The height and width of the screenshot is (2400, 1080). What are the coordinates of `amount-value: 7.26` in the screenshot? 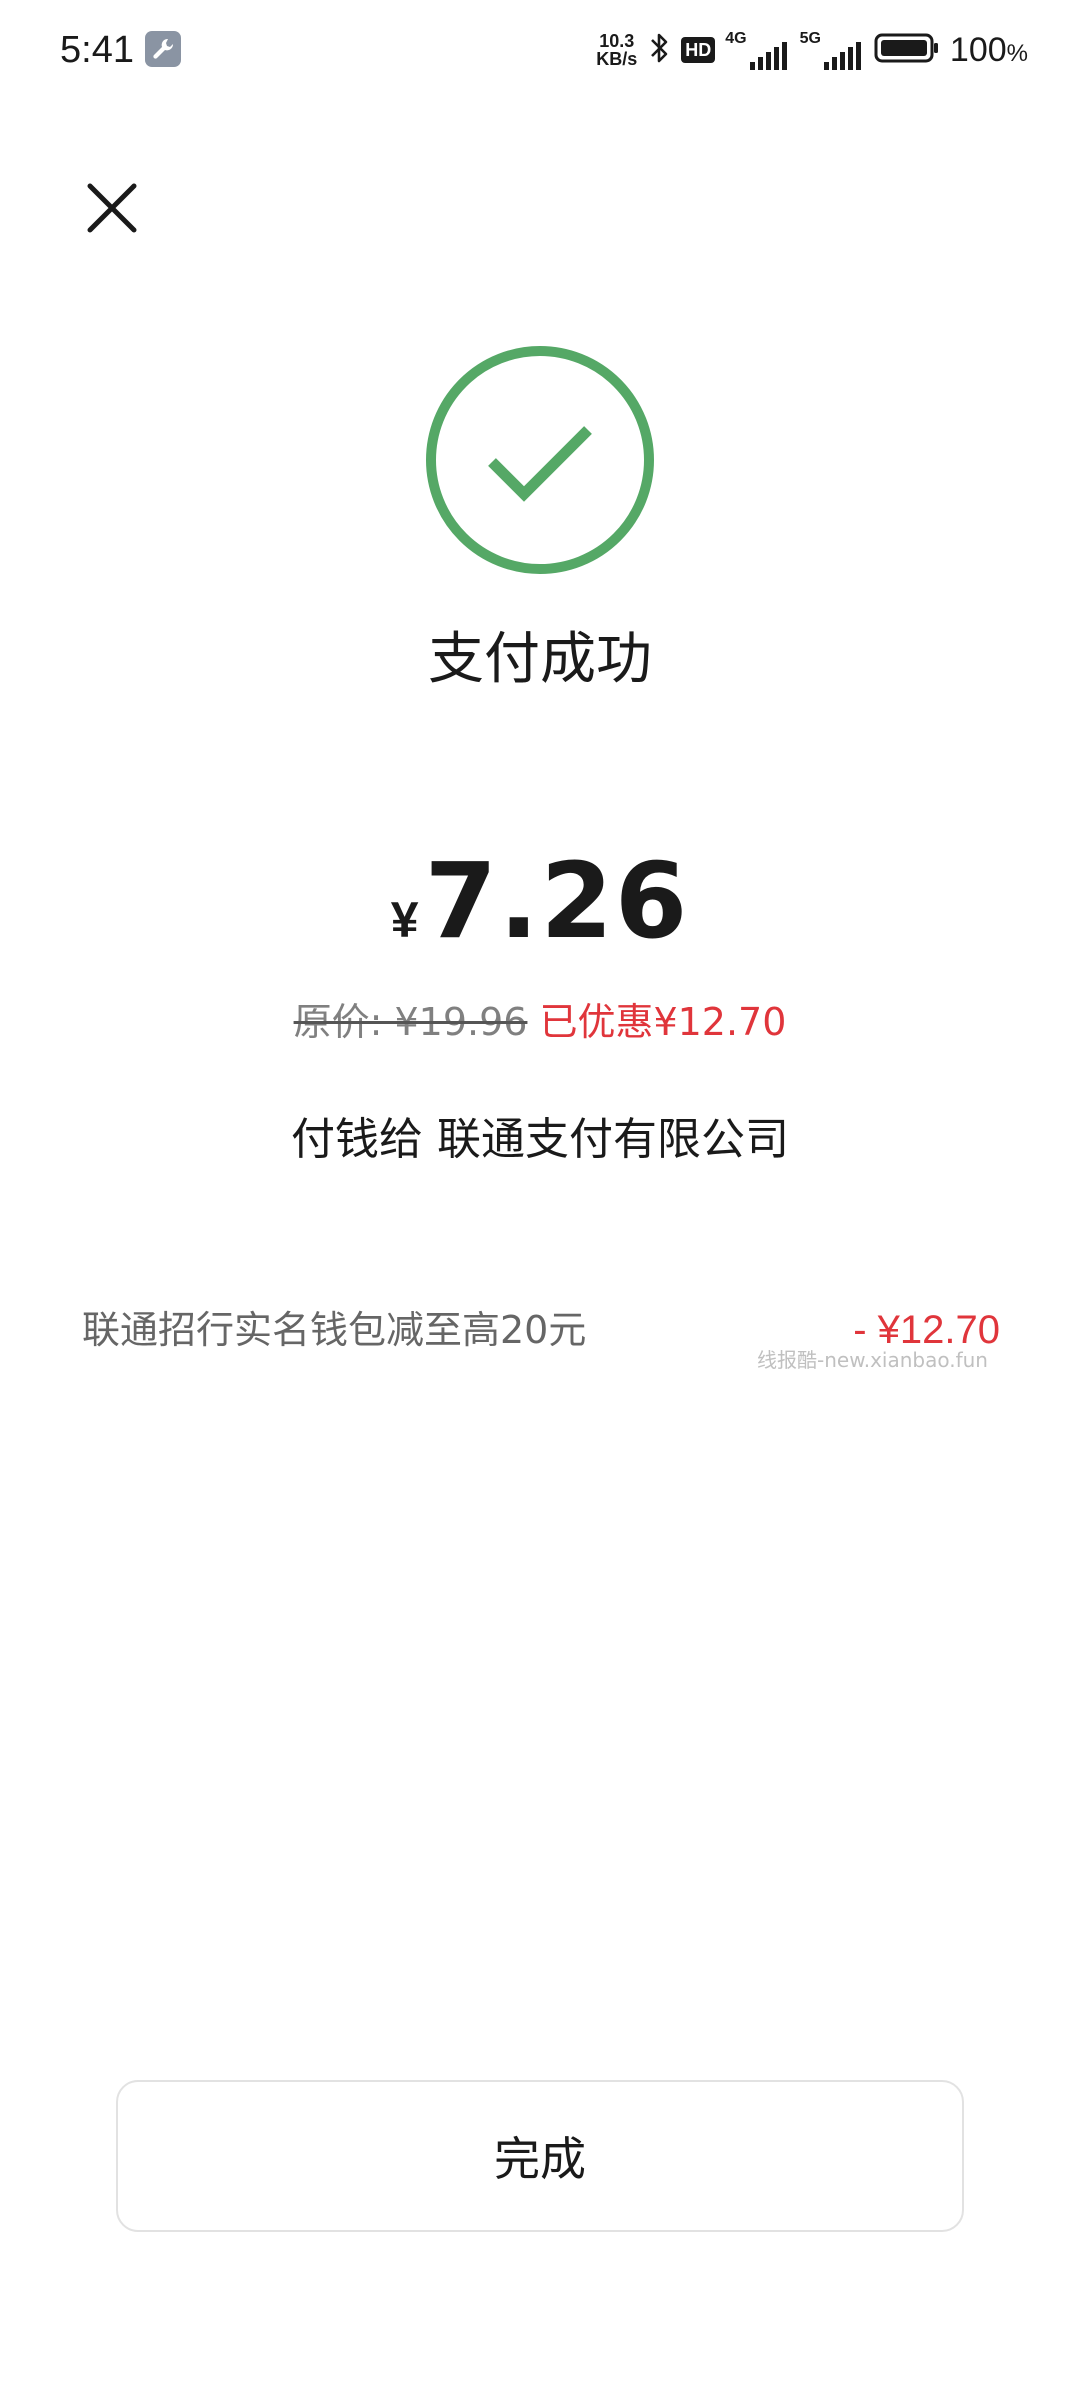 It's located at (557, 901).